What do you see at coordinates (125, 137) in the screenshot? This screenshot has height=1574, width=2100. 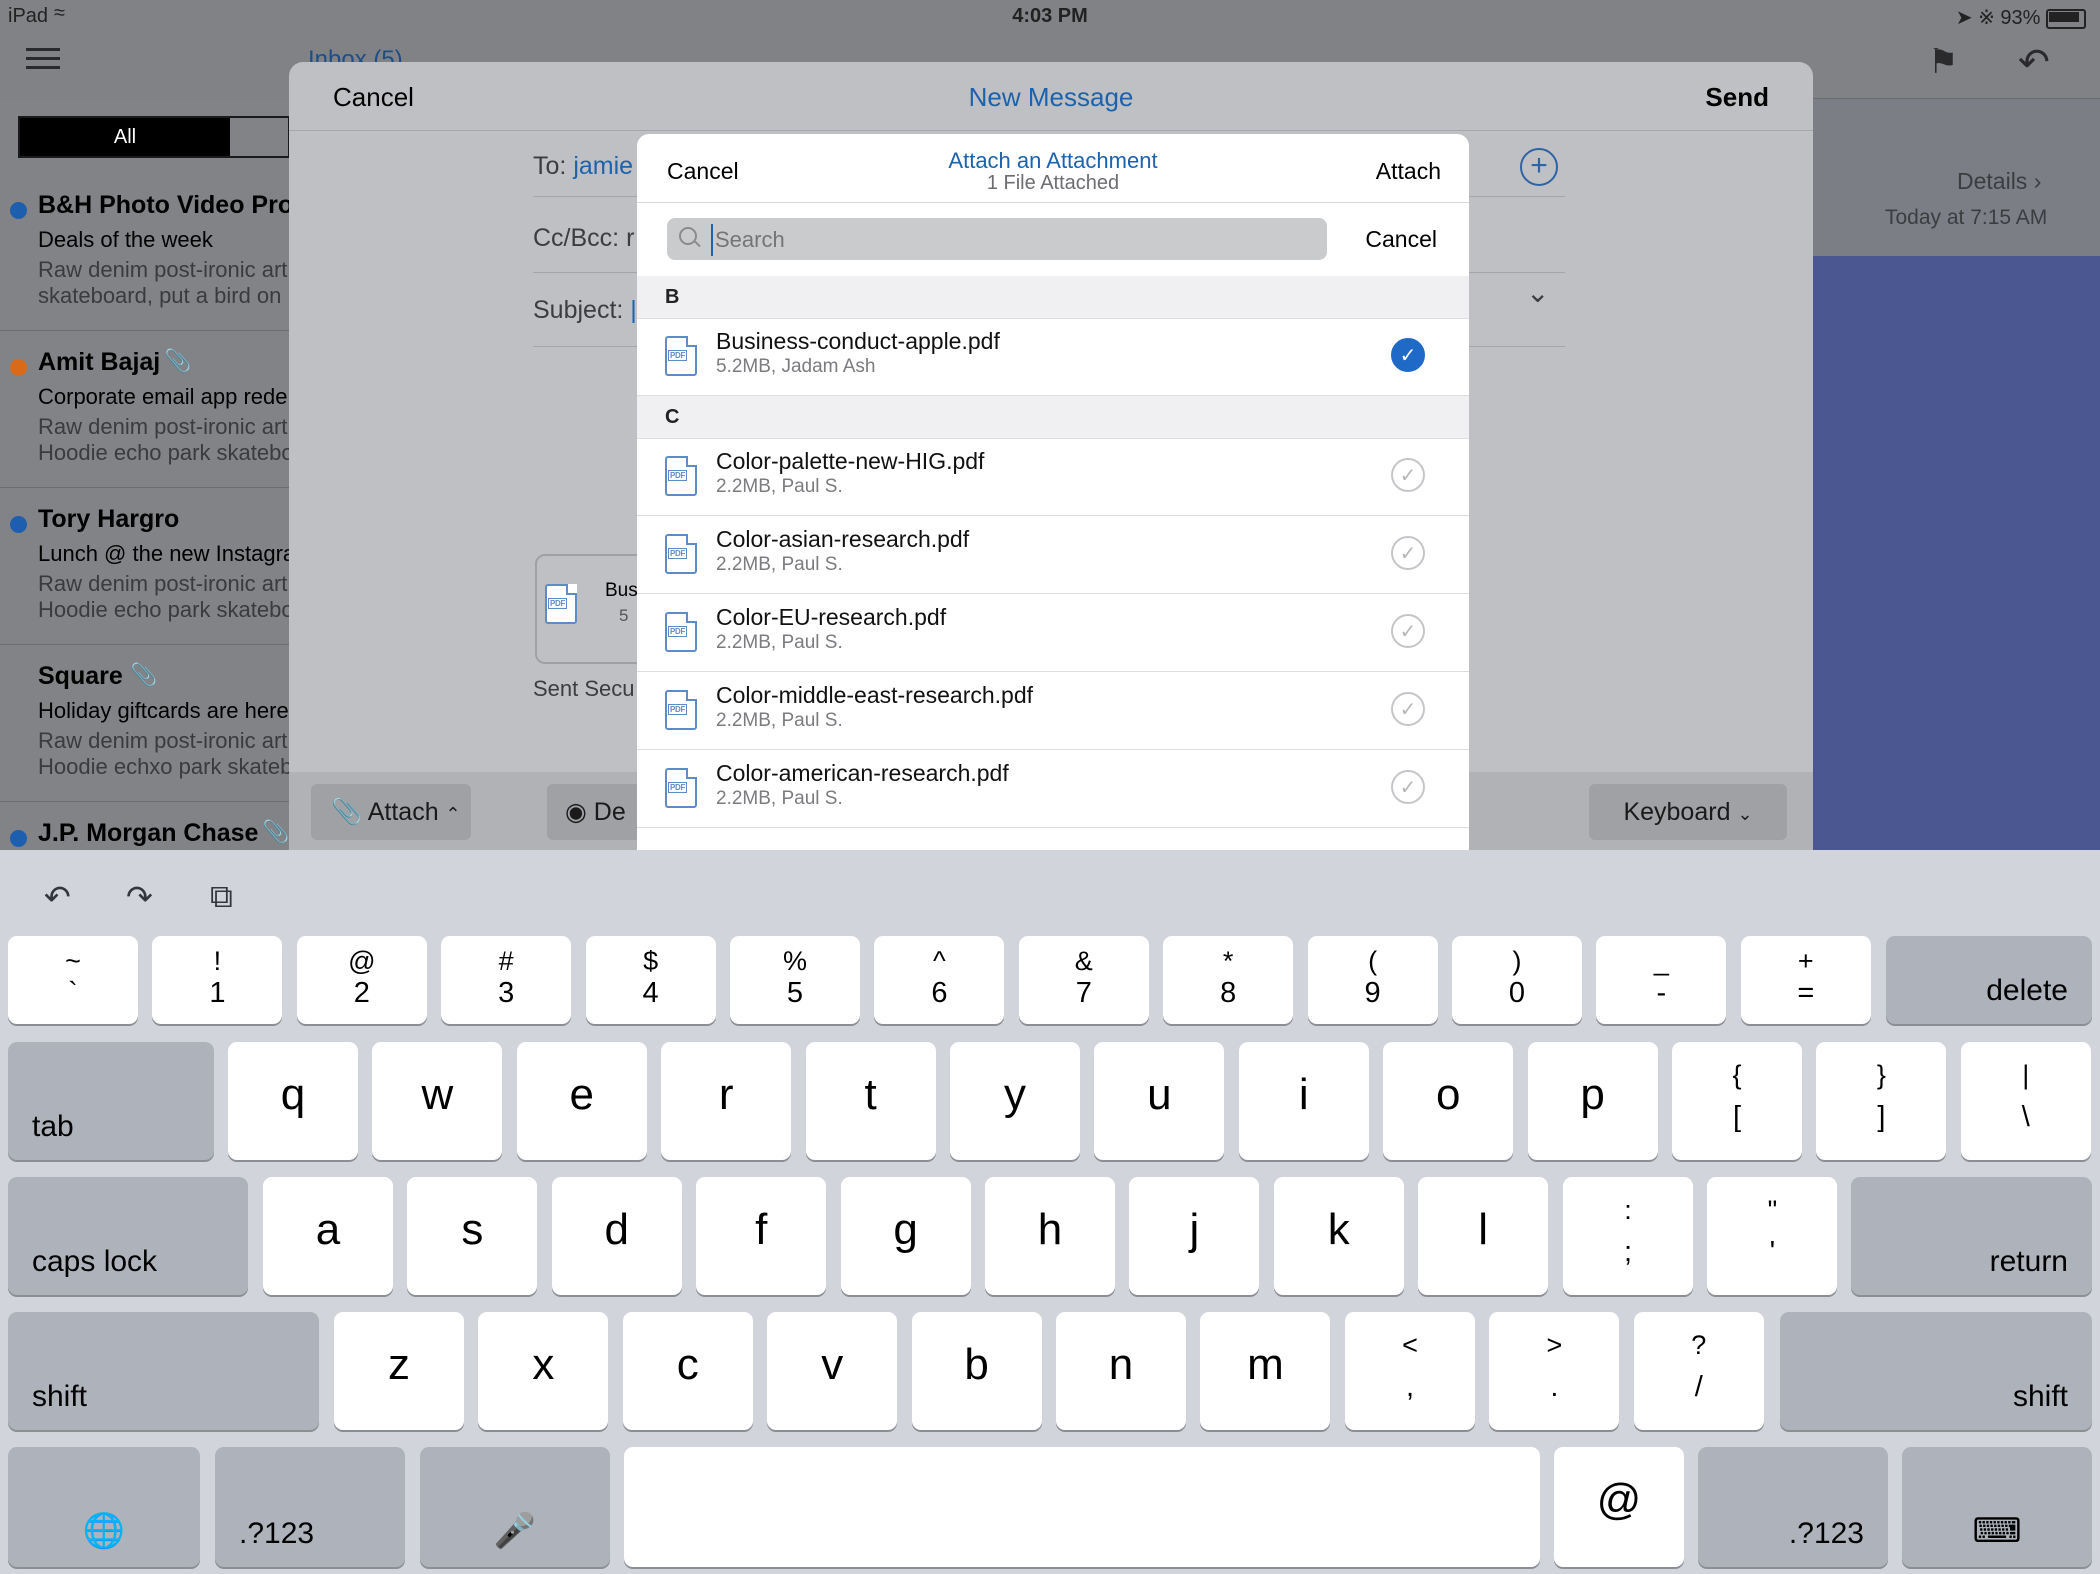 I see `segment-all: All` at bounding box center [125, 137].